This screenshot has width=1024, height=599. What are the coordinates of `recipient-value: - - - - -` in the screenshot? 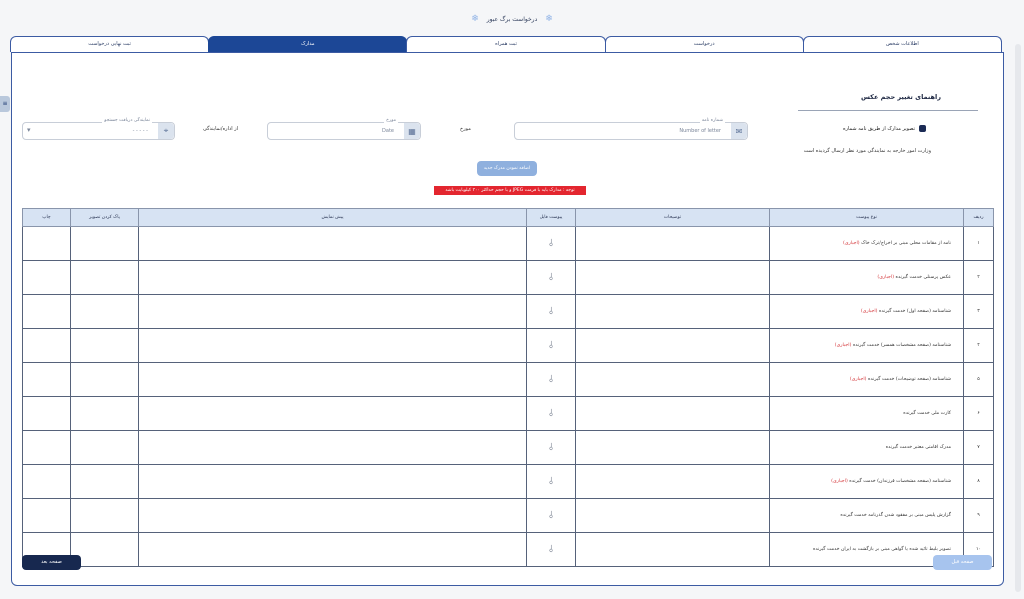 It's located at (140, 131).